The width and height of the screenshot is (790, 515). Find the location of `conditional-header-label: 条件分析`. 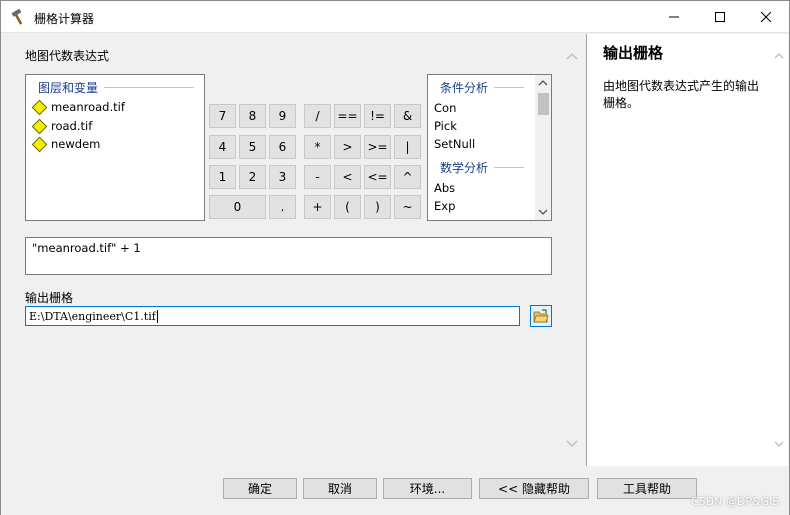

conditional-header-label: 条件分析 is located at coordinates (464, 88).